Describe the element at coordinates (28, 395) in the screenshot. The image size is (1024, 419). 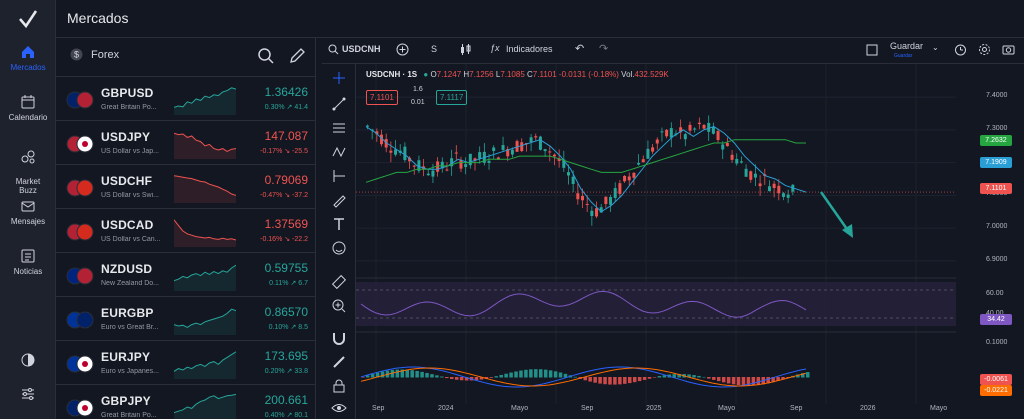
I see `settings-sliders` at that location.